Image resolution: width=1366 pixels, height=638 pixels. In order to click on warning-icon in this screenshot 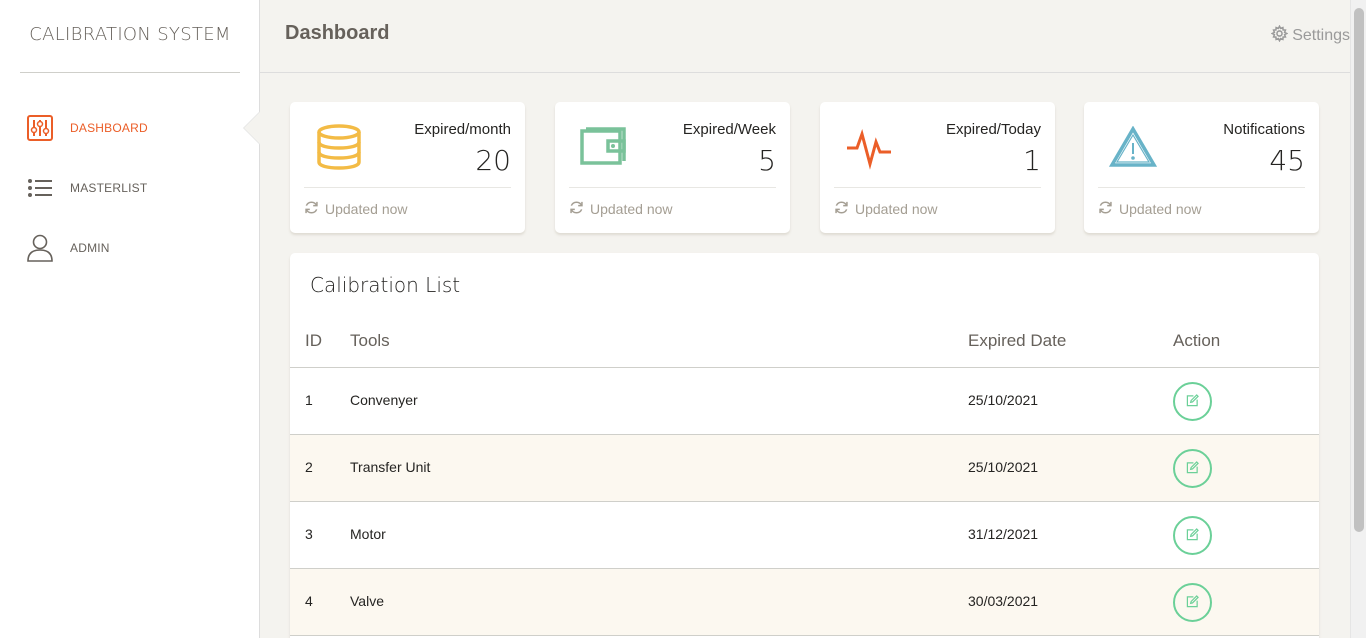, I will do `click(1133, 147)`.